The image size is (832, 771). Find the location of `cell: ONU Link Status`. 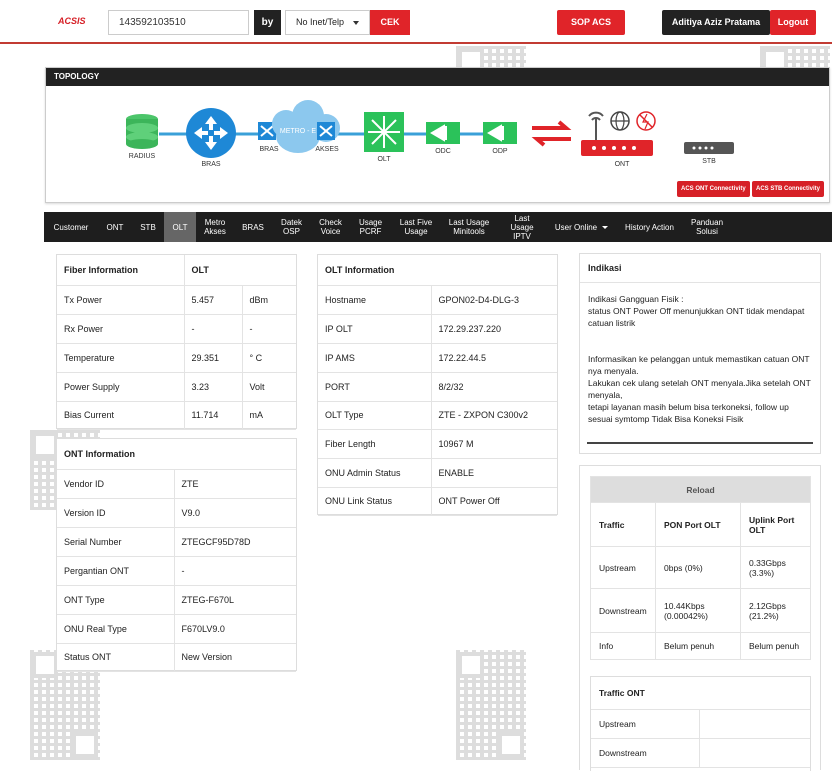

cell: ONU Link Status is located at coordinates (374, 501).